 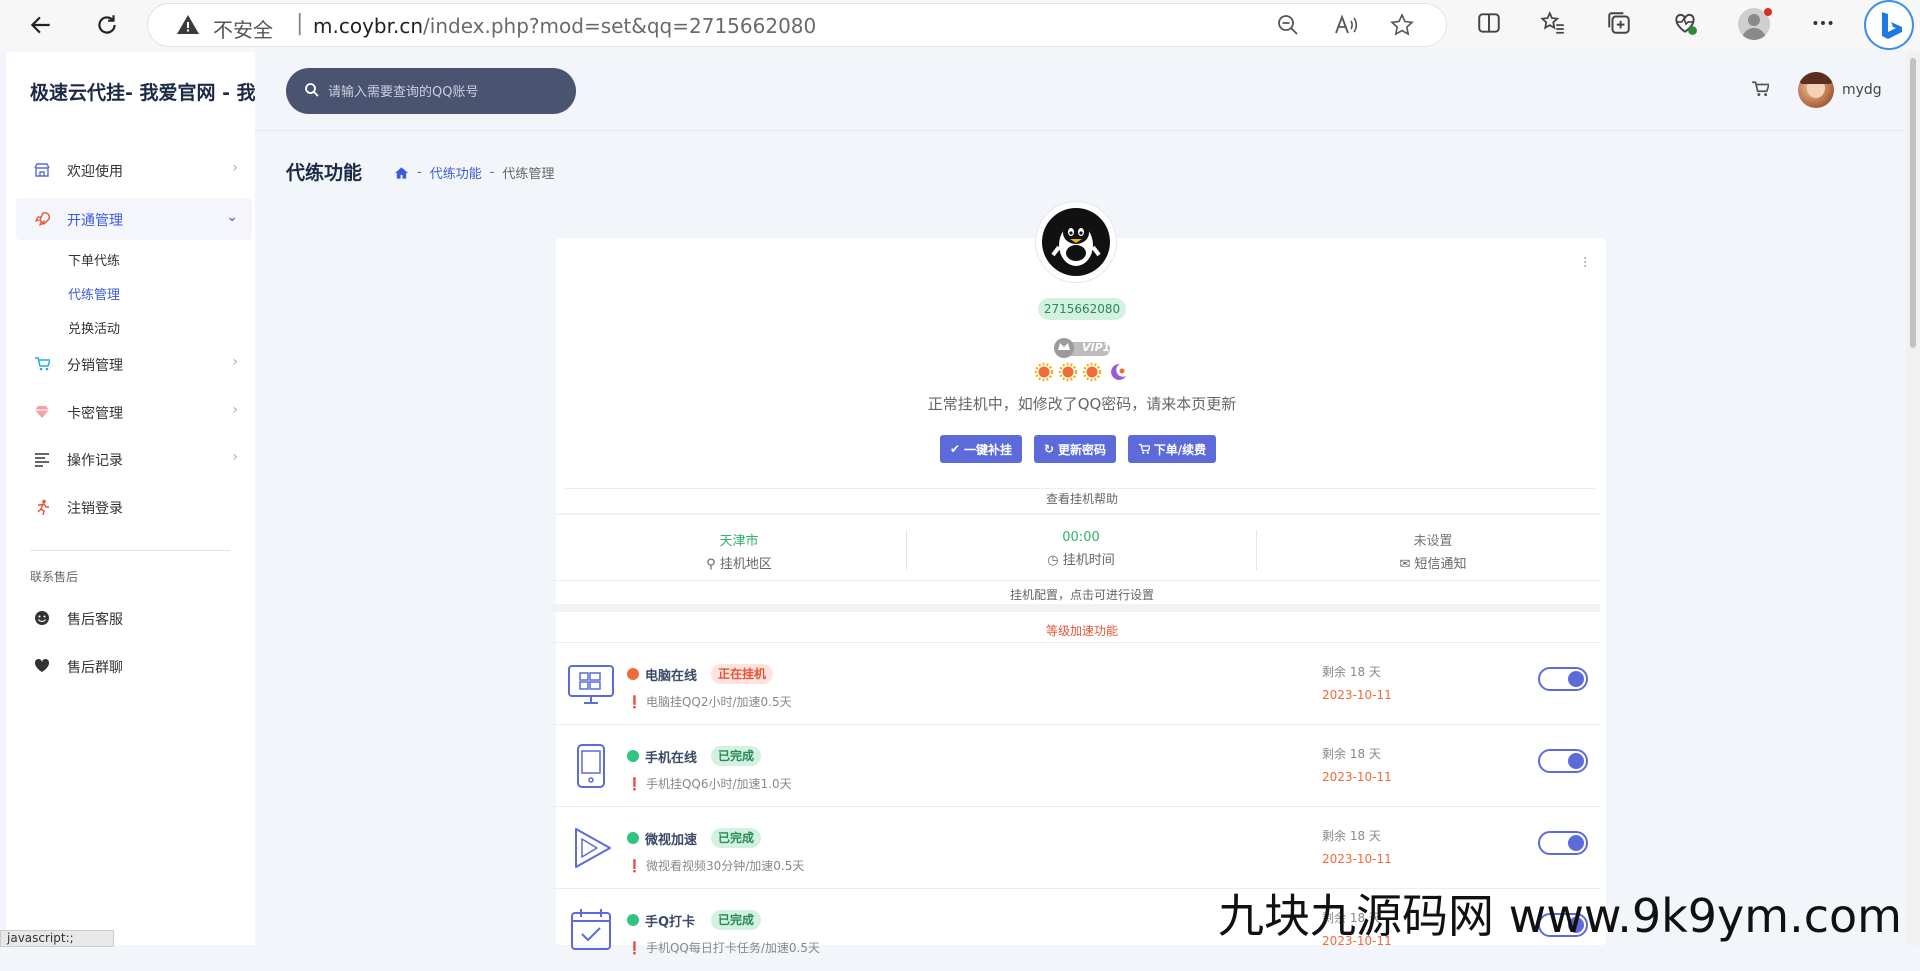 What do you see at coordinates (94, 293) in the screenshot?
I see `sidebar-subitem-manage: 代练管理` at bounding box center [94, 293].